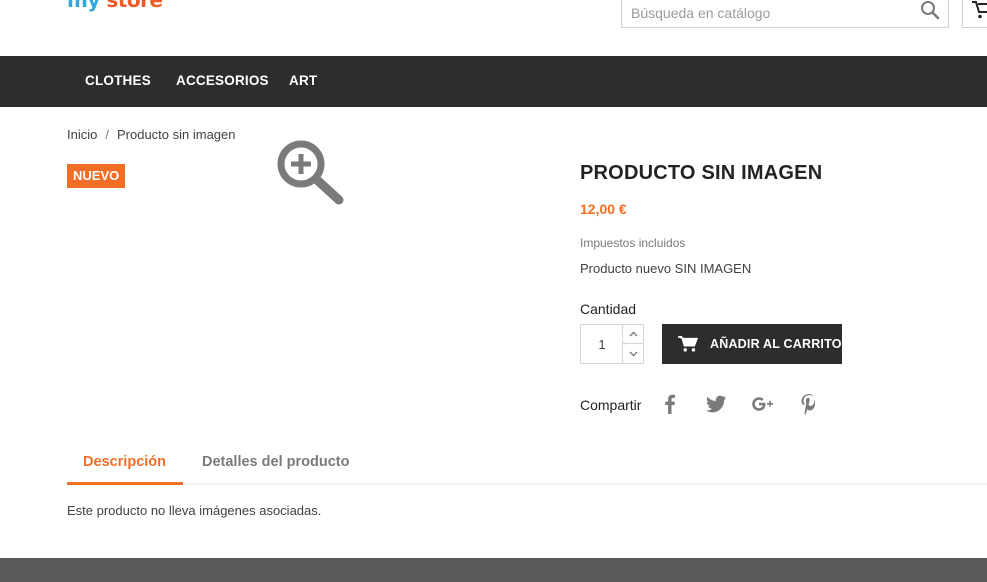 This screenshot has width=987, height=582. What do you see at coordinates (275, 462) in the screenshot?
I see `tab-detalles-producto: Detalles del producto` at bounding box center [275, 462].